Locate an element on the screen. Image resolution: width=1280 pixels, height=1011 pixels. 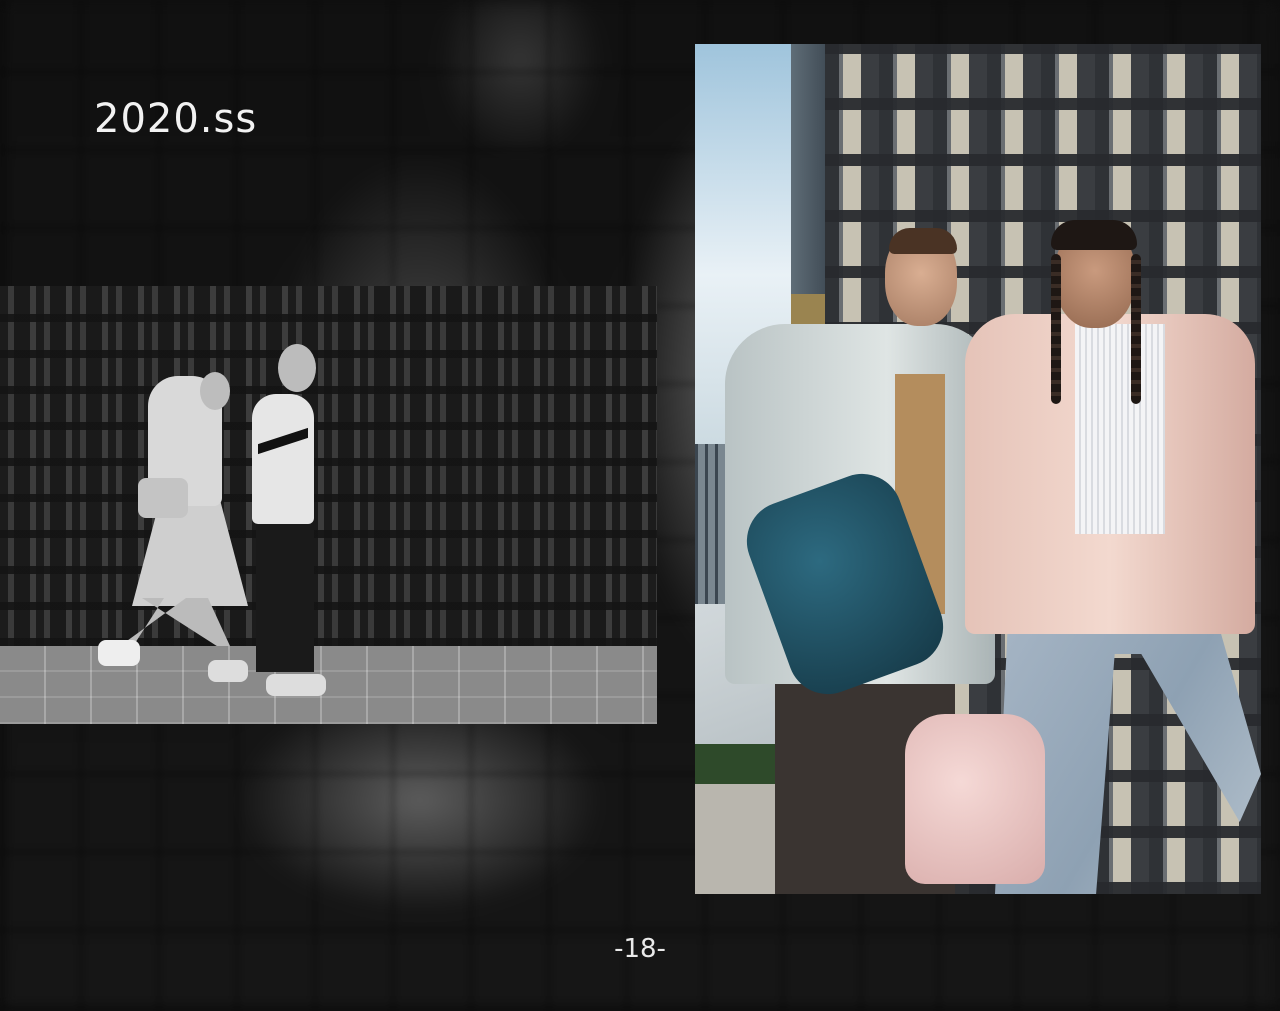
man-shoe-left is located at coordinates (228, 671).